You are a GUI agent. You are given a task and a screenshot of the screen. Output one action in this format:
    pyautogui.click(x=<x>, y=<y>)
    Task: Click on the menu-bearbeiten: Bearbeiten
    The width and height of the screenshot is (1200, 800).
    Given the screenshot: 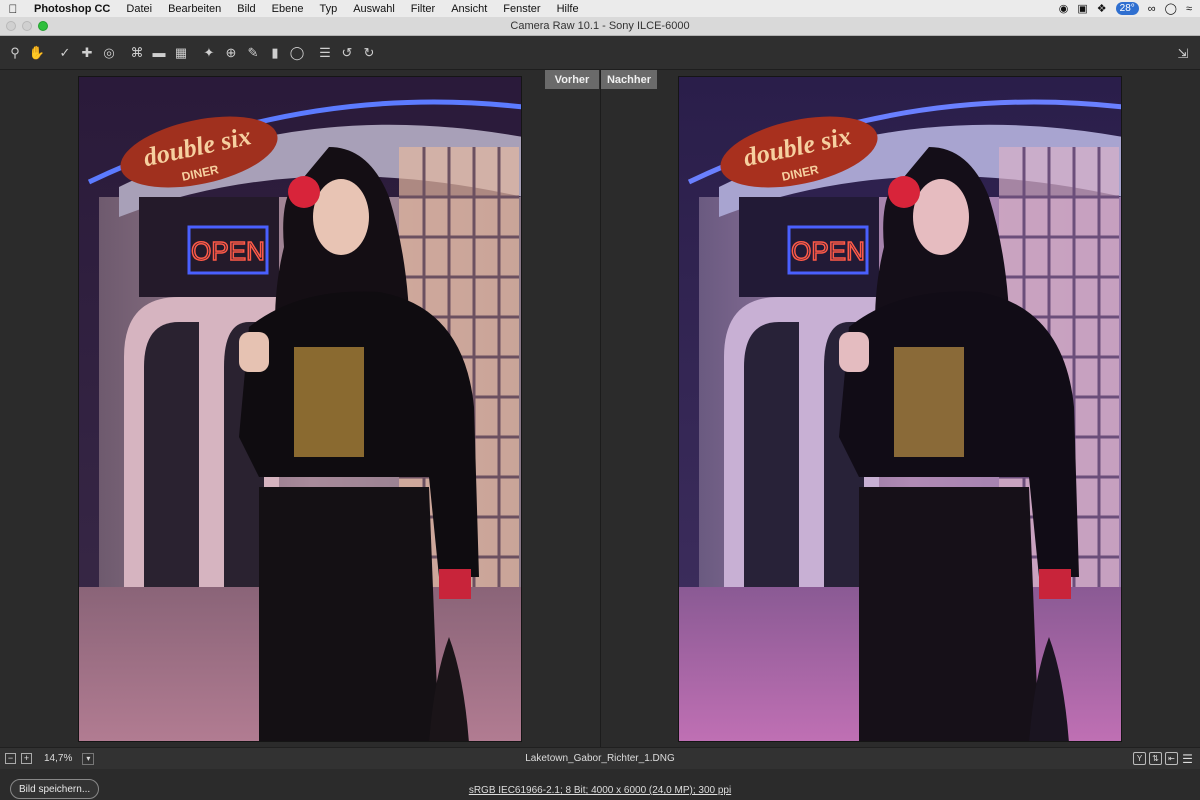 What is the action you would take?
    pyautogui.click(x=194, y=9)
    